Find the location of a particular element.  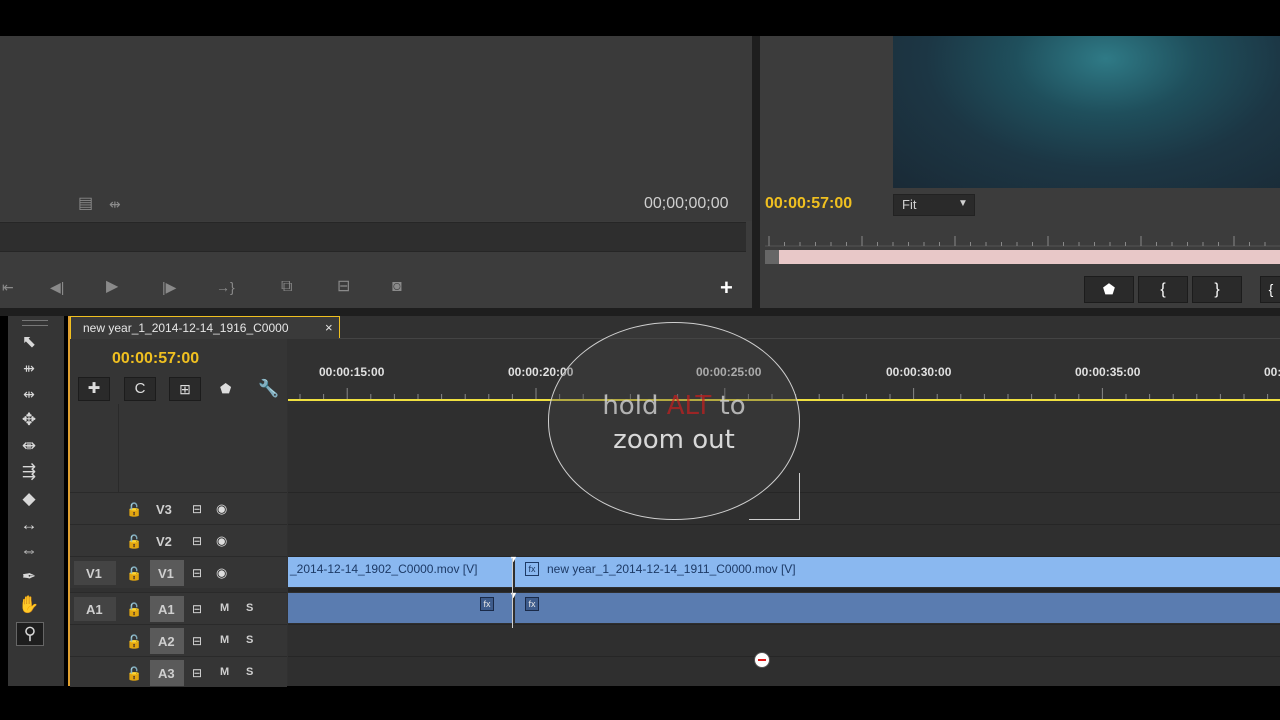

track-name-v2: V2 is located at coordinates (164, 541).